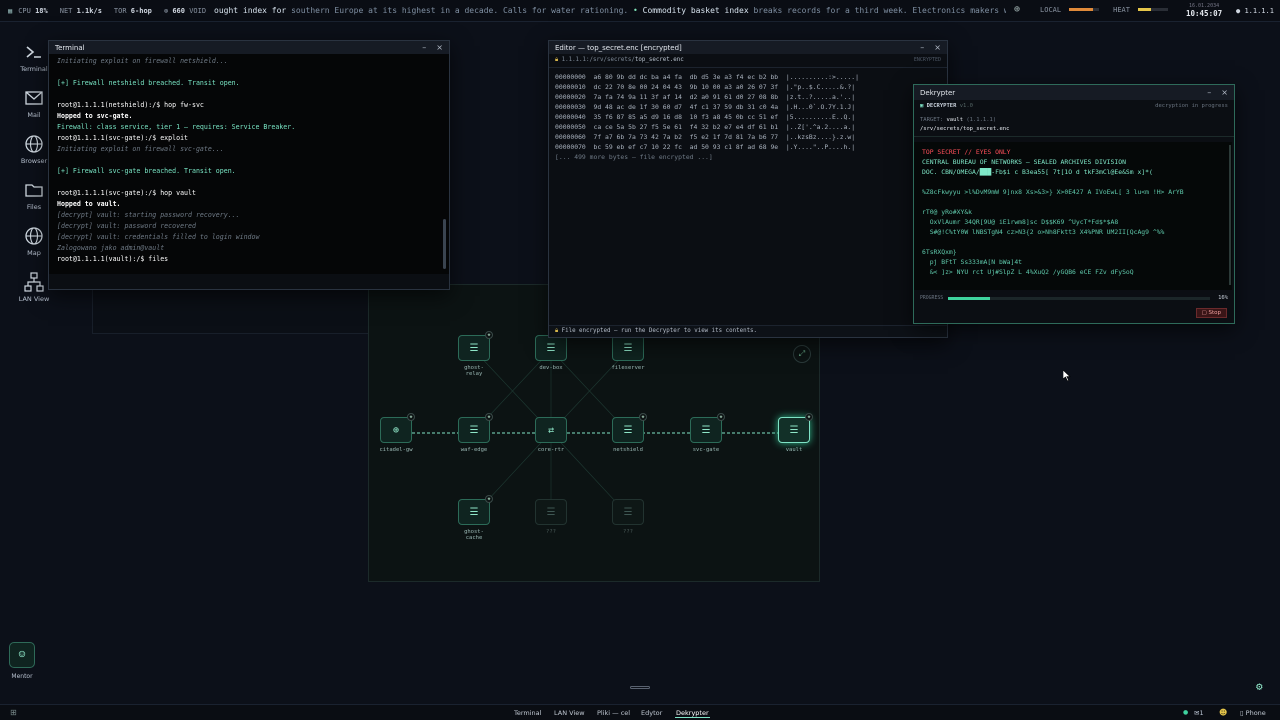  I want to click on editor-titlebar: Editor — top_secret.enc [encrypted] – ×, so click(748, 47).